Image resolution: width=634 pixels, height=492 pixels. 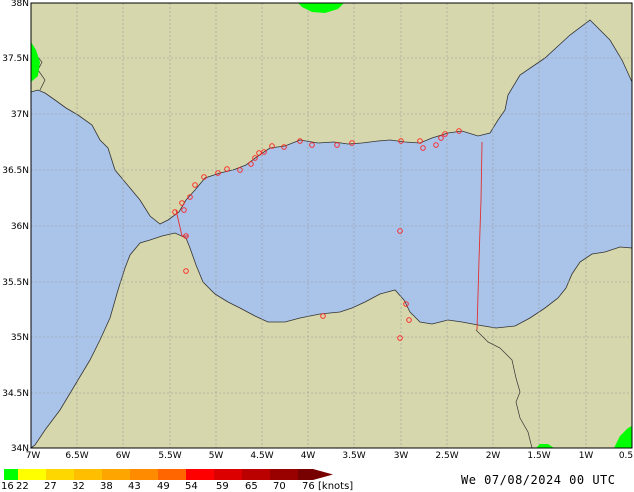 I want to click on legend-color-bar, so click(x=168, y=474).